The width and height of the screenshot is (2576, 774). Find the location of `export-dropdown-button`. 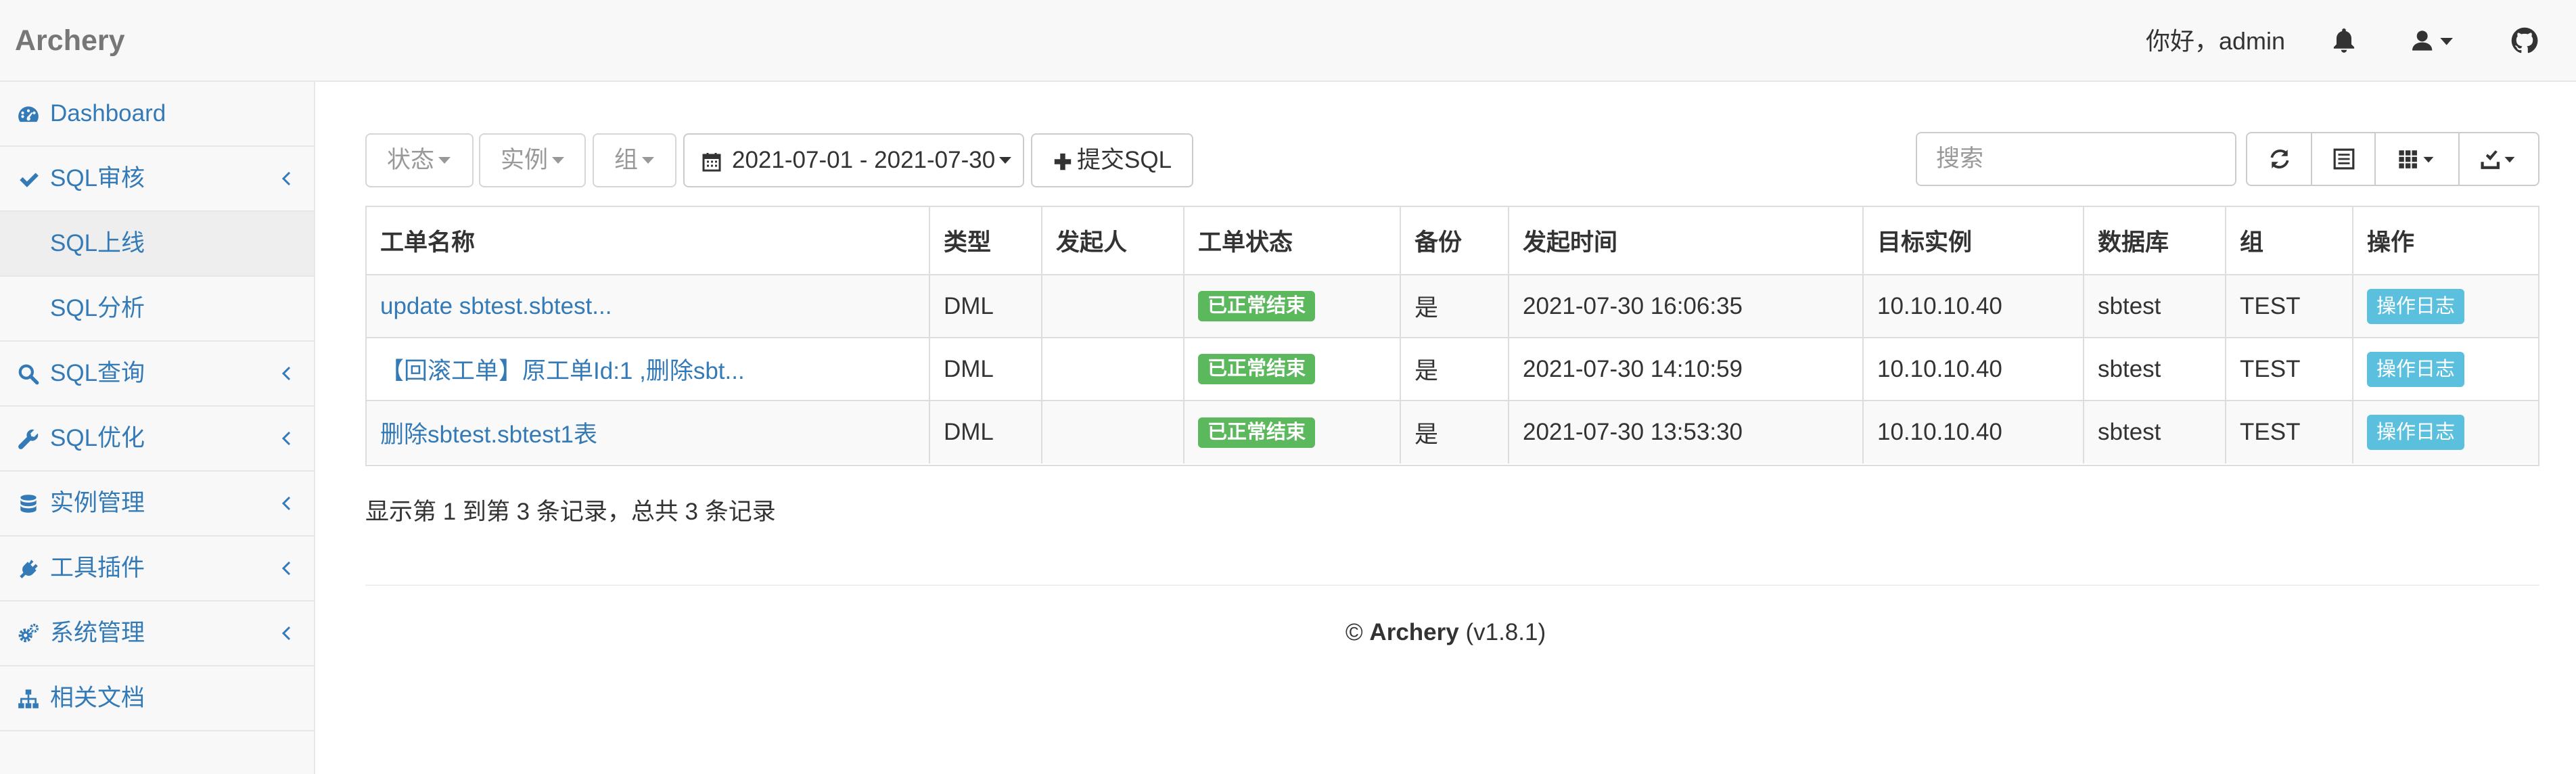

export-dropdown-button is located at coordinates (2499, 159).